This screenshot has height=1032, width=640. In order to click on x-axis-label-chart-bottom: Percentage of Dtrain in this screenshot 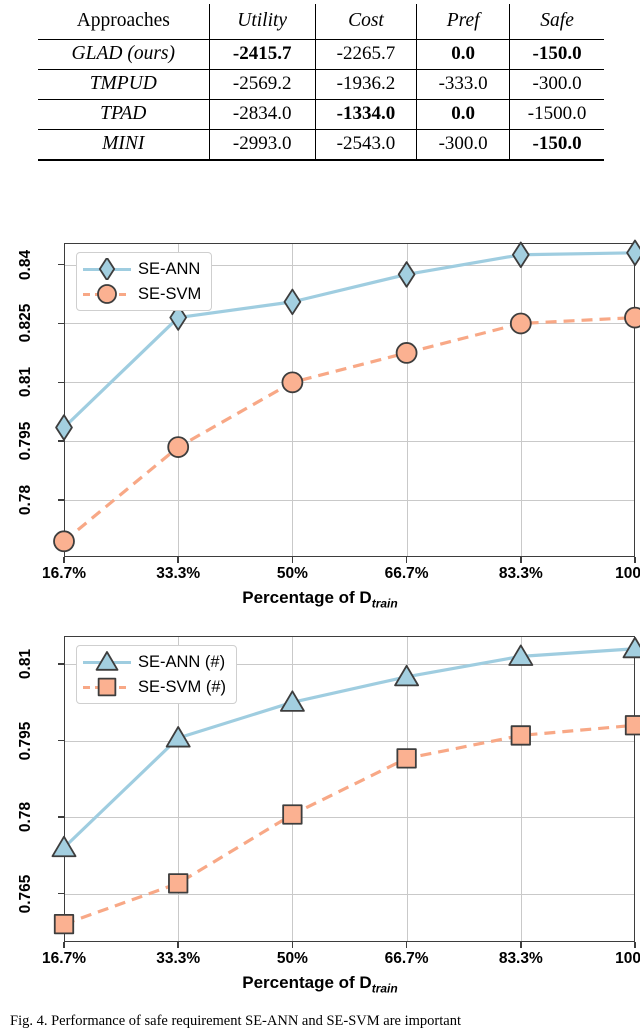, I will do `click(320, 984)`.